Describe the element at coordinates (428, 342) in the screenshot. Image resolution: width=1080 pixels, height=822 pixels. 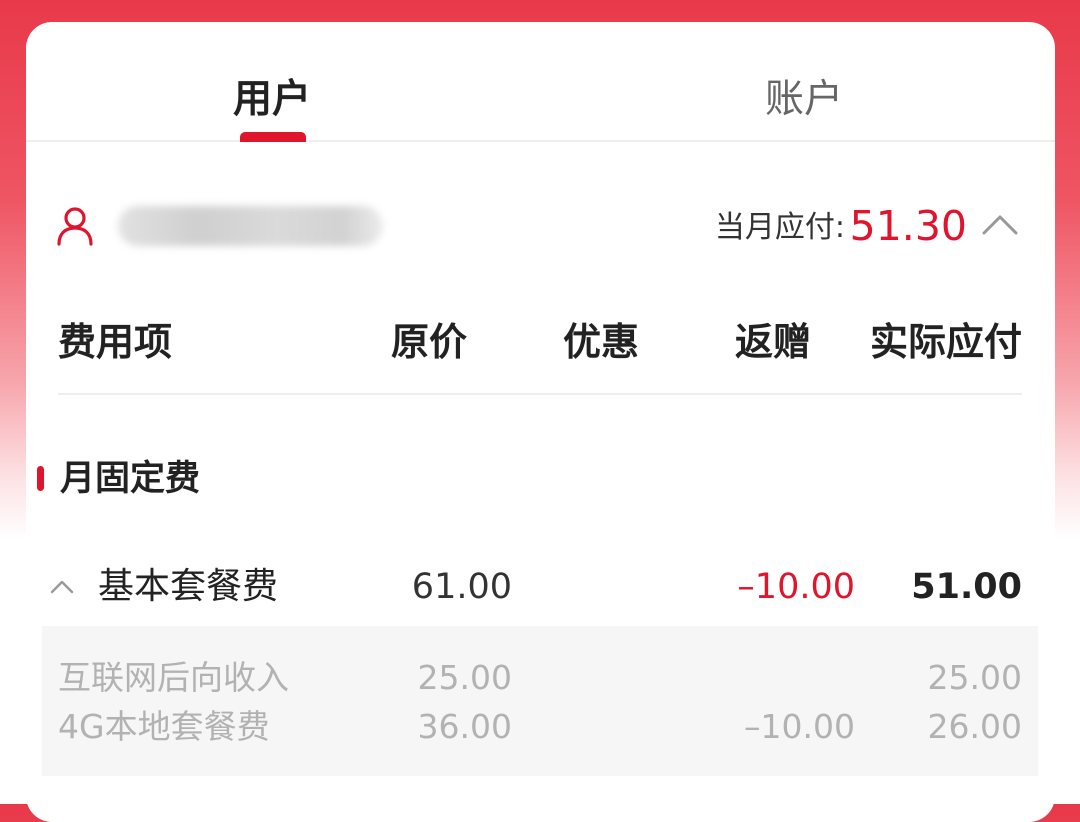
I see `header-original-price: 原价` at that location.